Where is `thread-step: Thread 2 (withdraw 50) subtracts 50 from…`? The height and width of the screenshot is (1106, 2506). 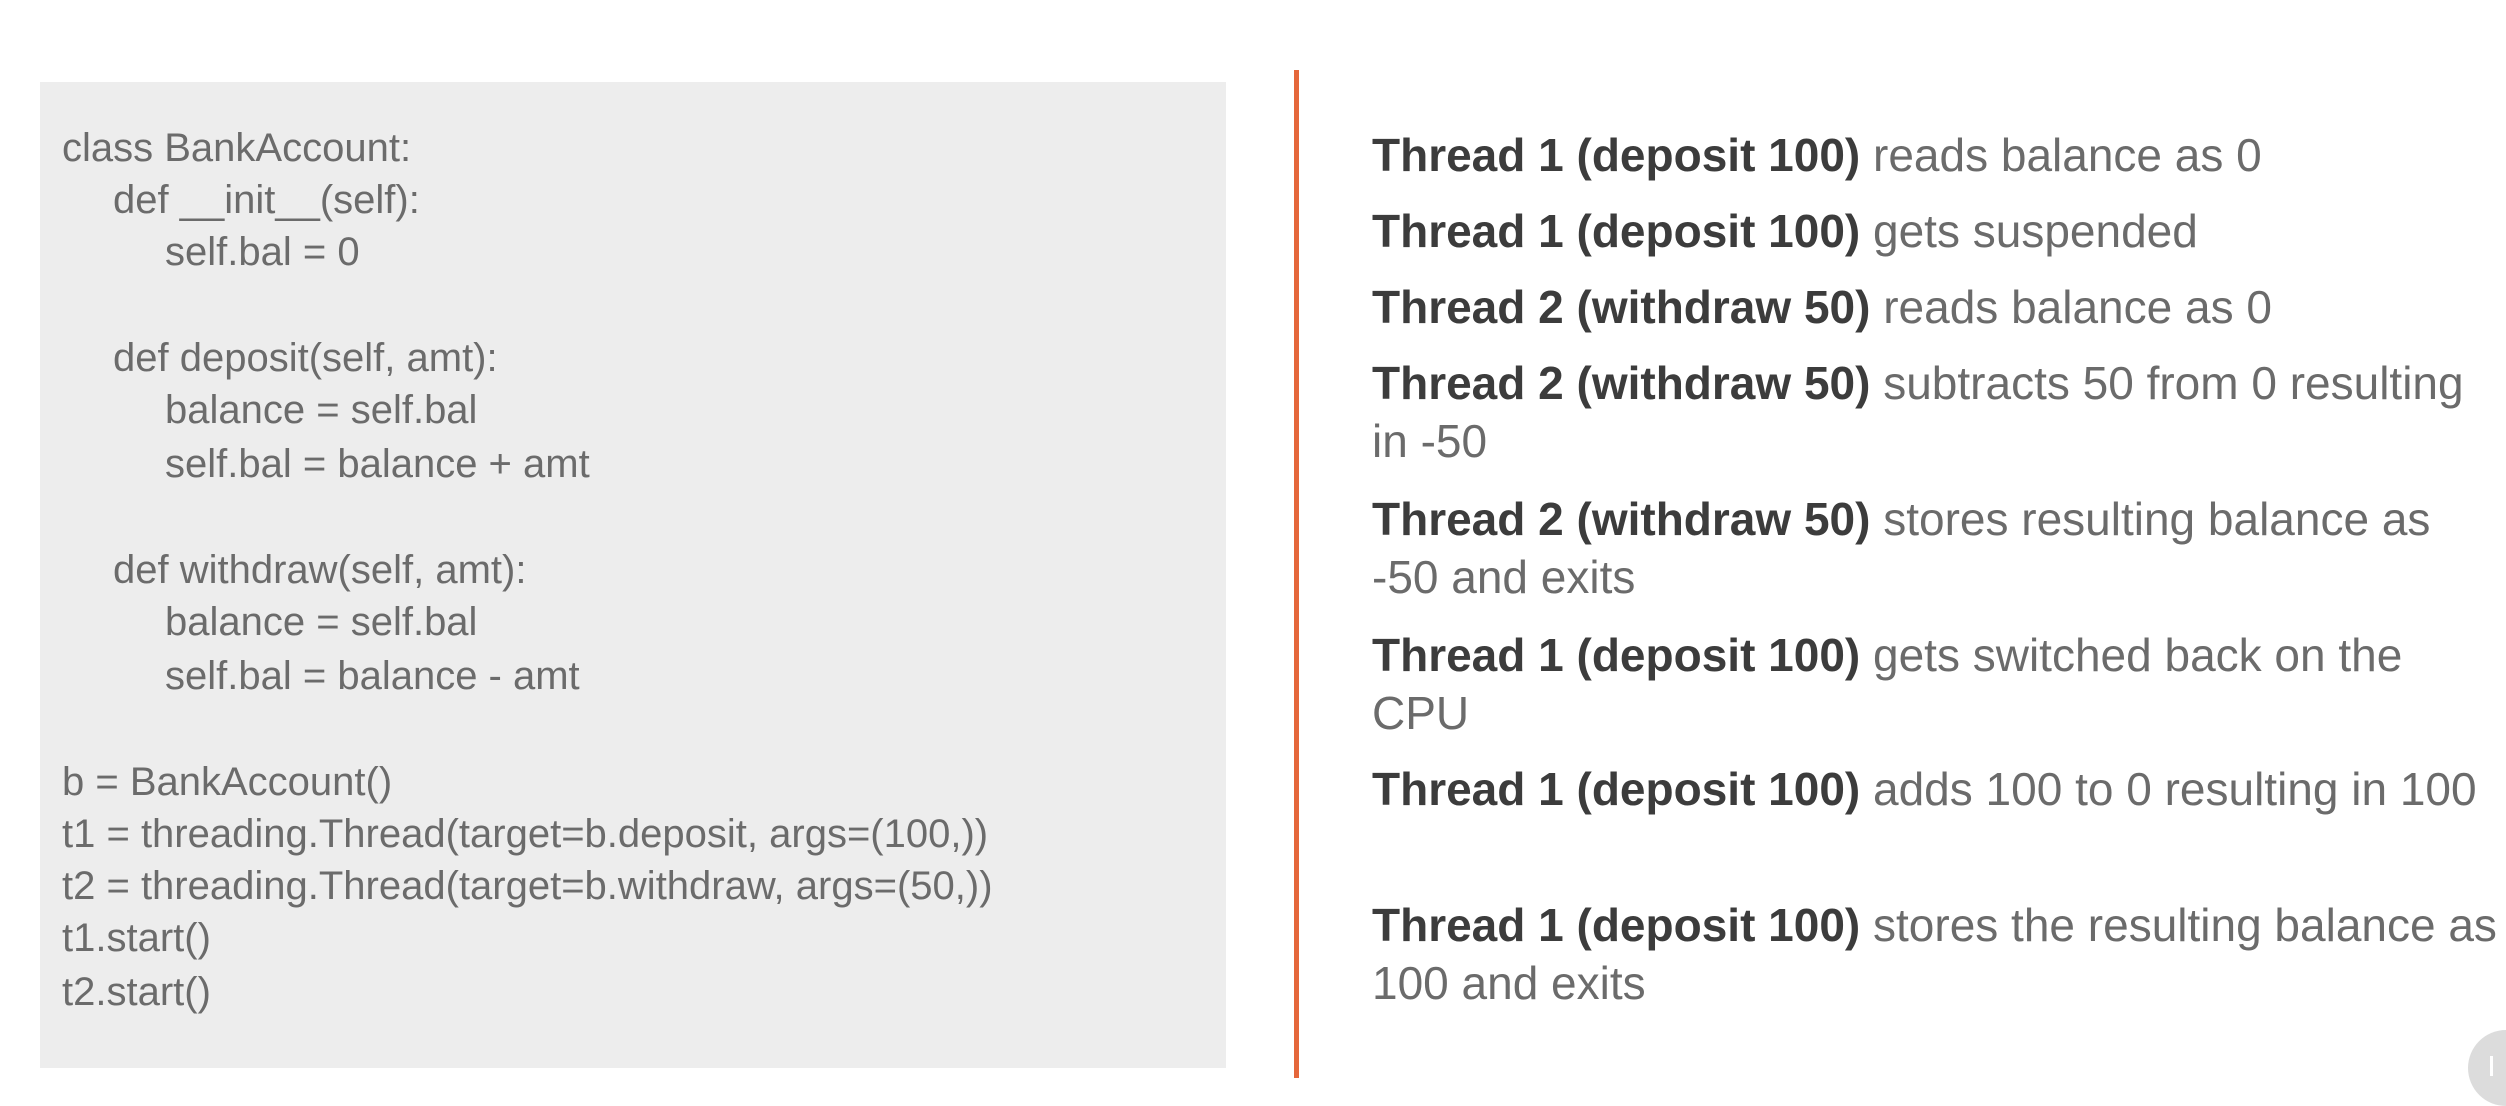
thread-step: Thread 2 (withdraw 50) subtracts 50 from… is located at coordinates (1939, 412).